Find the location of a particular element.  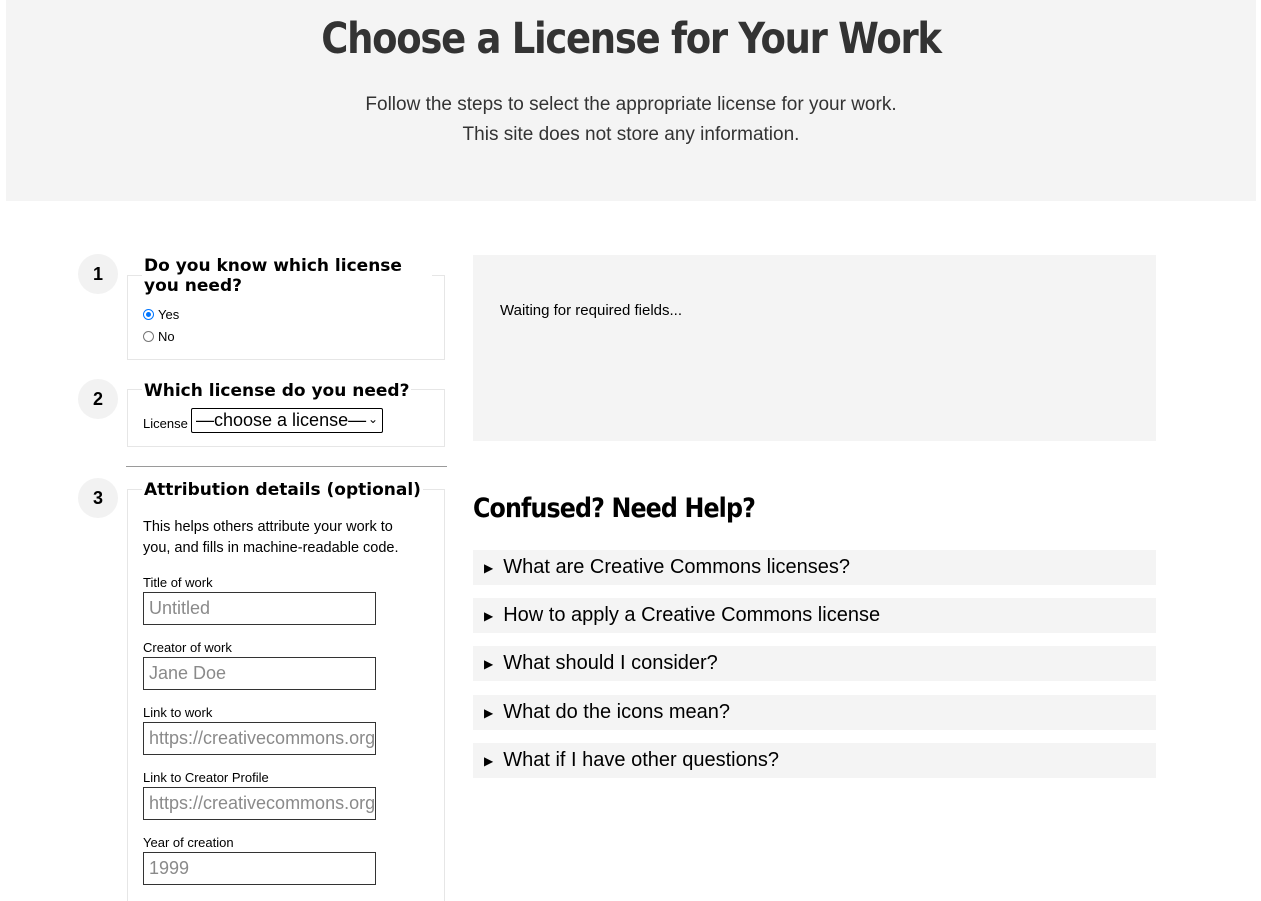

help-heading: Confused? Need Help? is located at coordinates (614, 508).